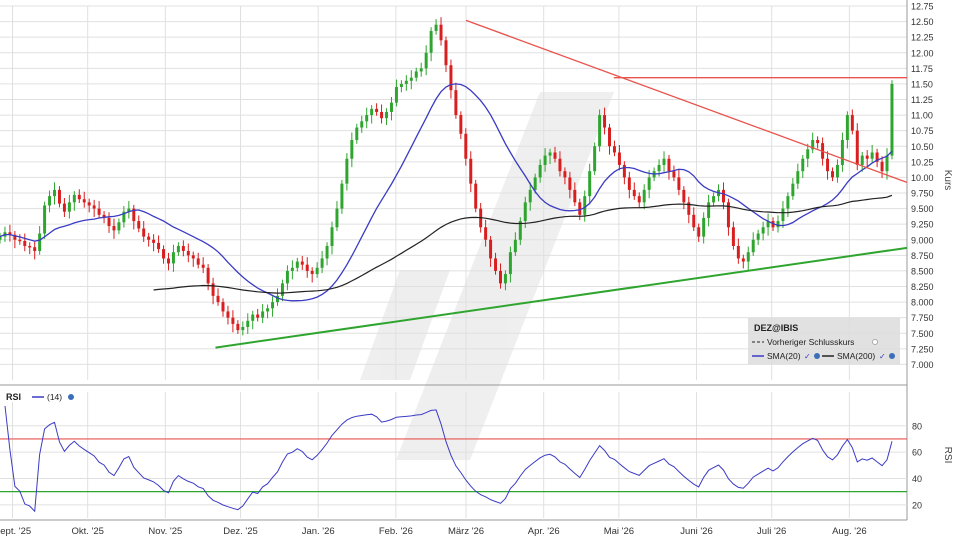 The image size is (960, 545). I want to click on y-tick-label: 12.00, so click(922, 53).